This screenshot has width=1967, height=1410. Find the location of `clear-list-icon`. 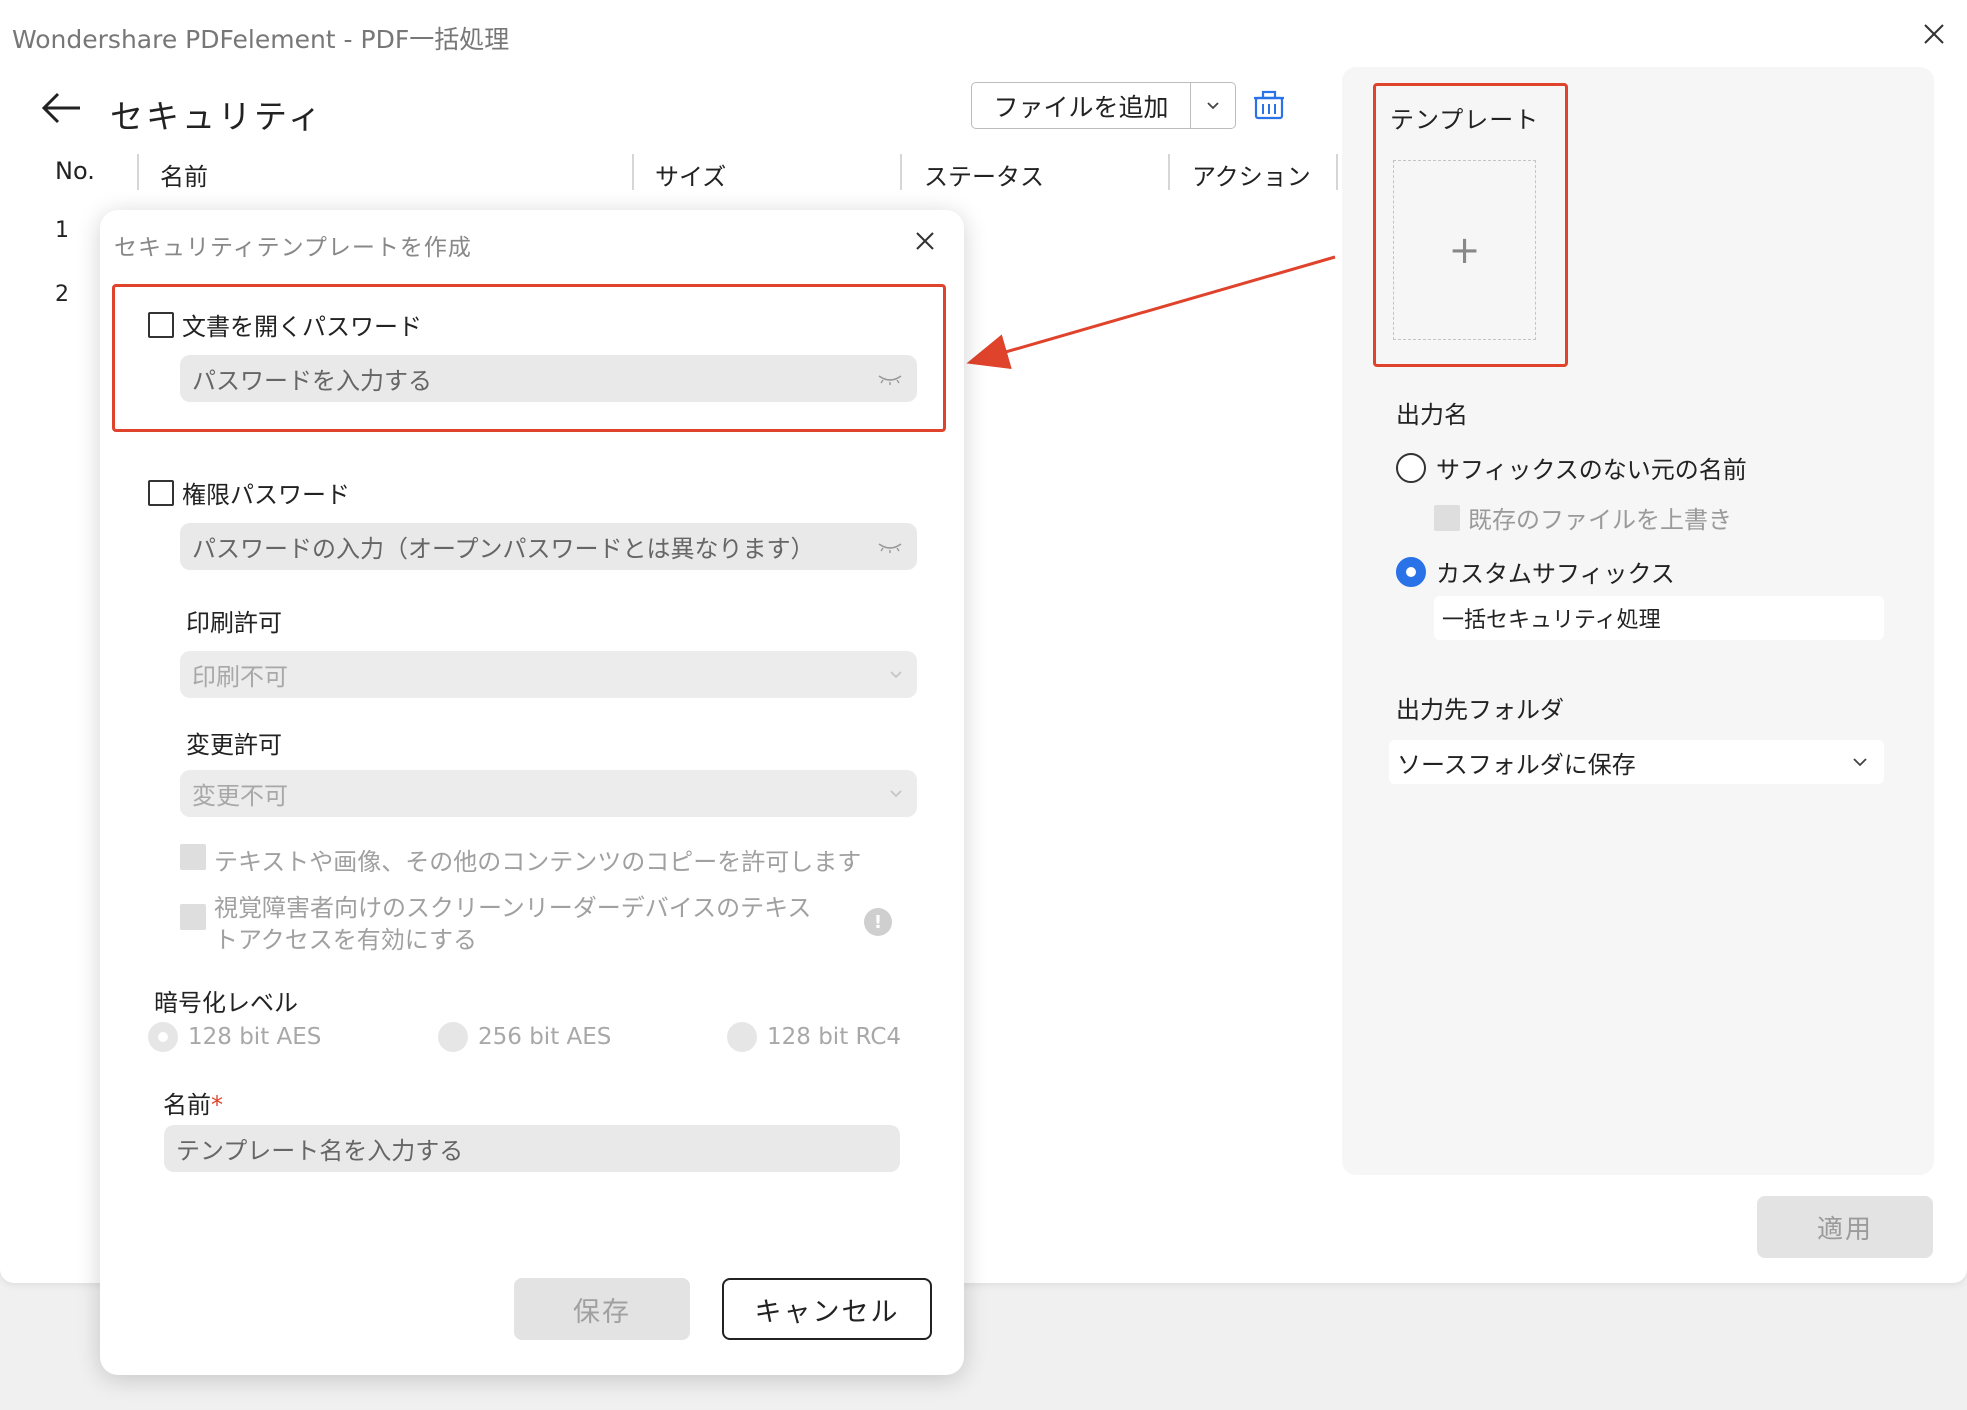

clear-list-icon is located at coordinates (1269, 105).